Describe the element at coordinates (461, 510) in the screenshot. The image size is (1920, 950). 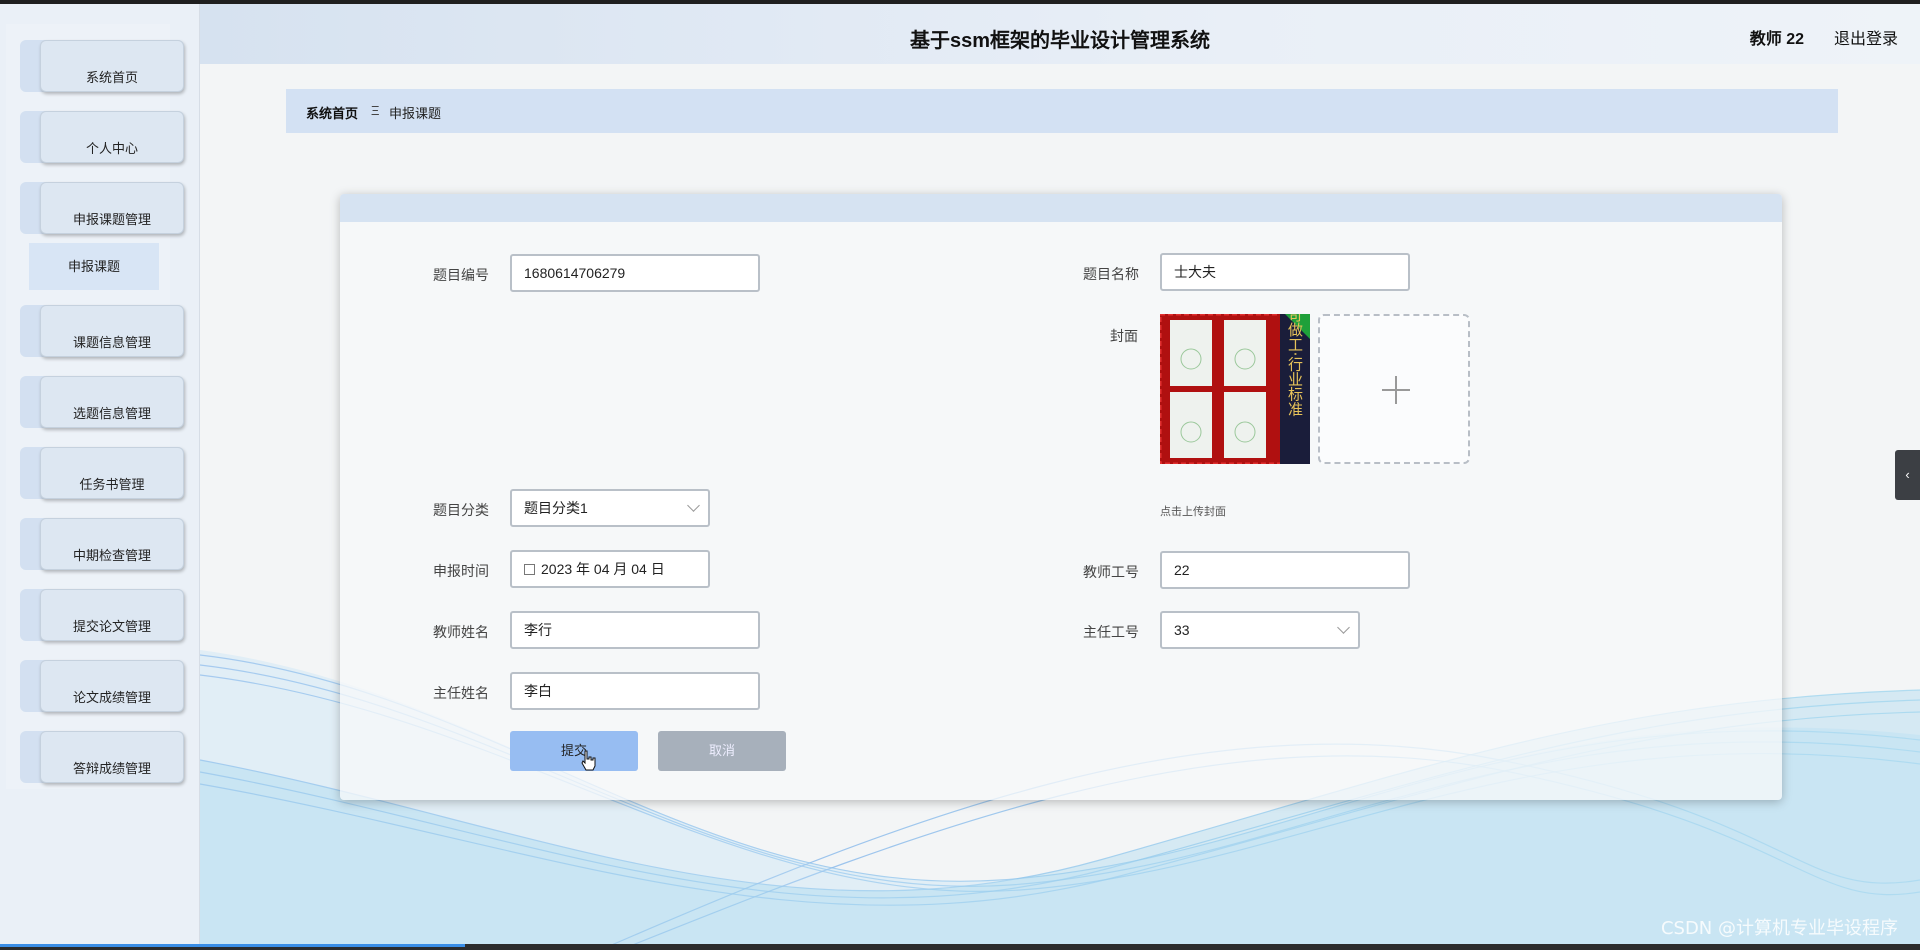
I see `category-label: 题目分类` at that location.